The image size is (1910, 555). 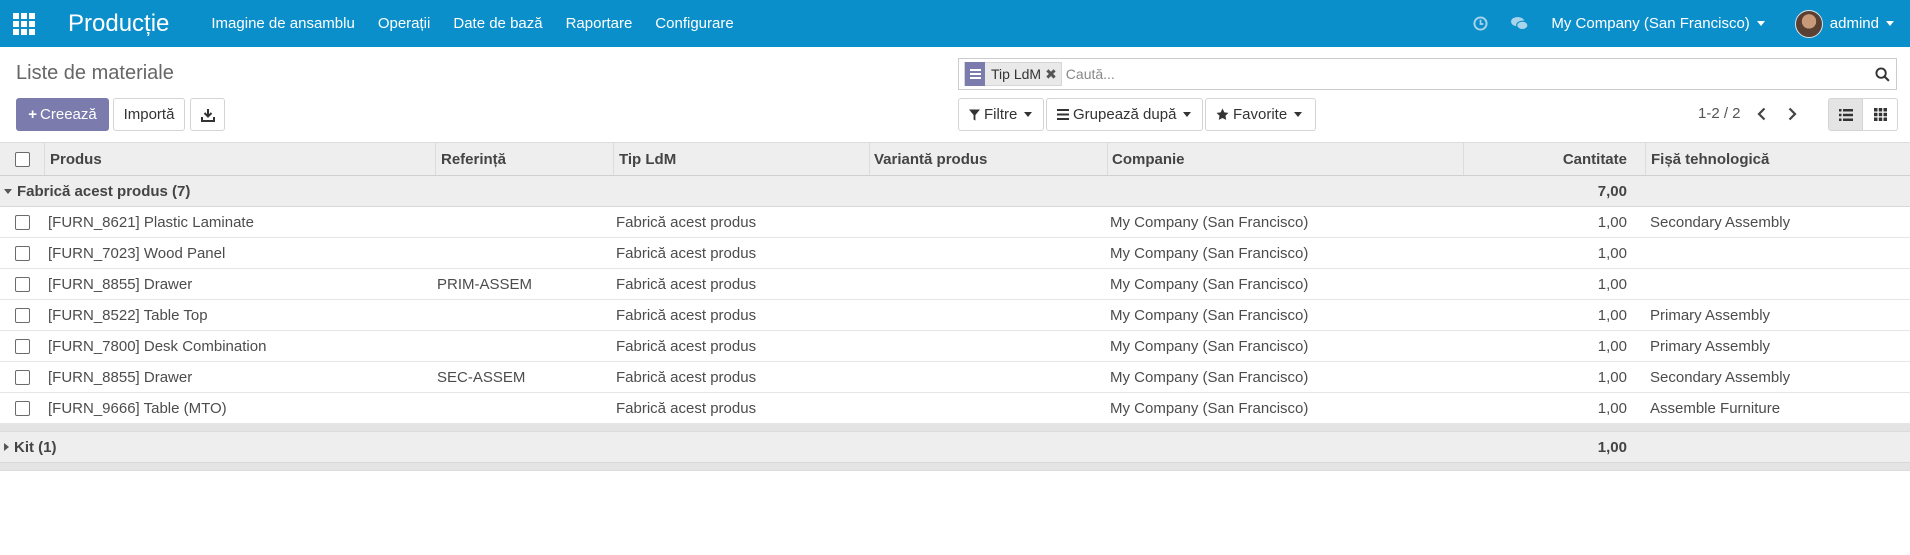 What do you see at coordinates (988, 159) in the screenshot?
I see `column-header-product-variant: Variantă produs` at bounding box center [988, 159].